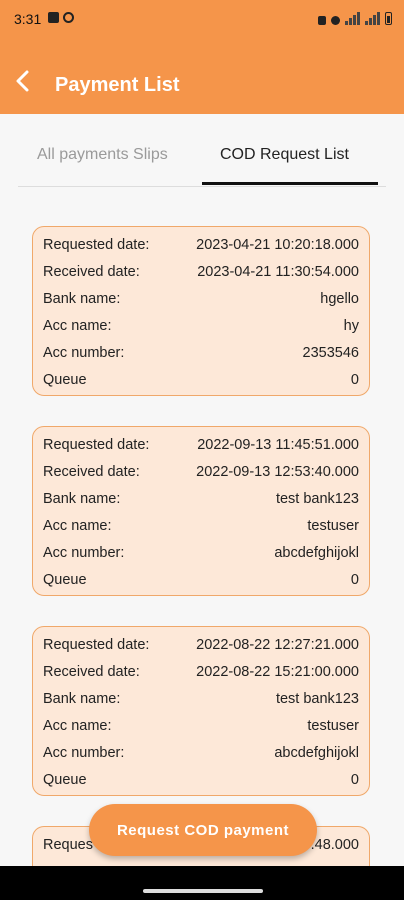  What do you see at coordinates (284, 155) in the screenshot?
I see `tab-cod-request-list: COD Request List` at bounding box center [284, 155].